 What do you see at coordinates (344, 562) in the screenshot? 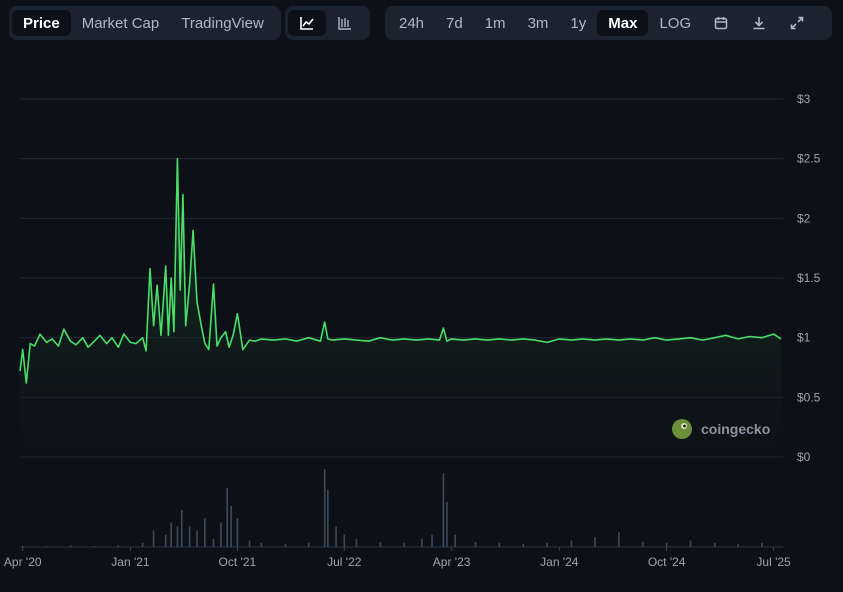
I see `x-tick-label: Jul '22` at bounding box center [344, 562].